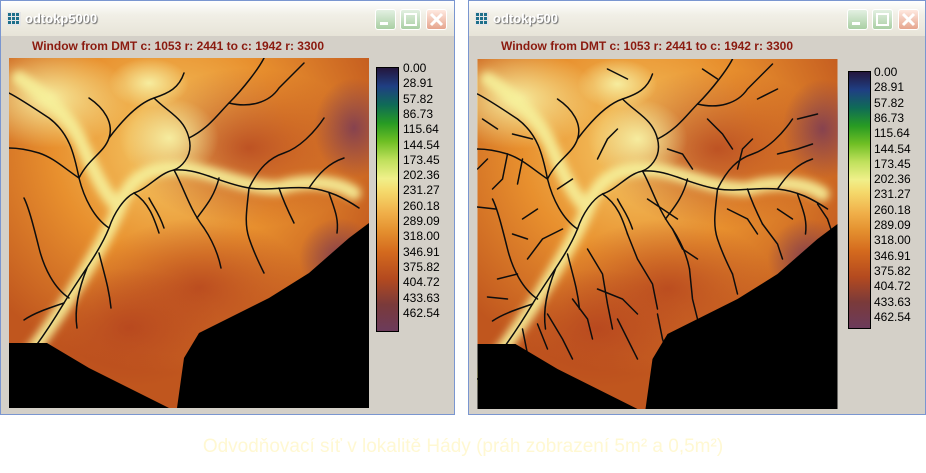  Describe the element at coordinates (526, 18) in the screenshot. I see `window-title: odtokp500` at that location.